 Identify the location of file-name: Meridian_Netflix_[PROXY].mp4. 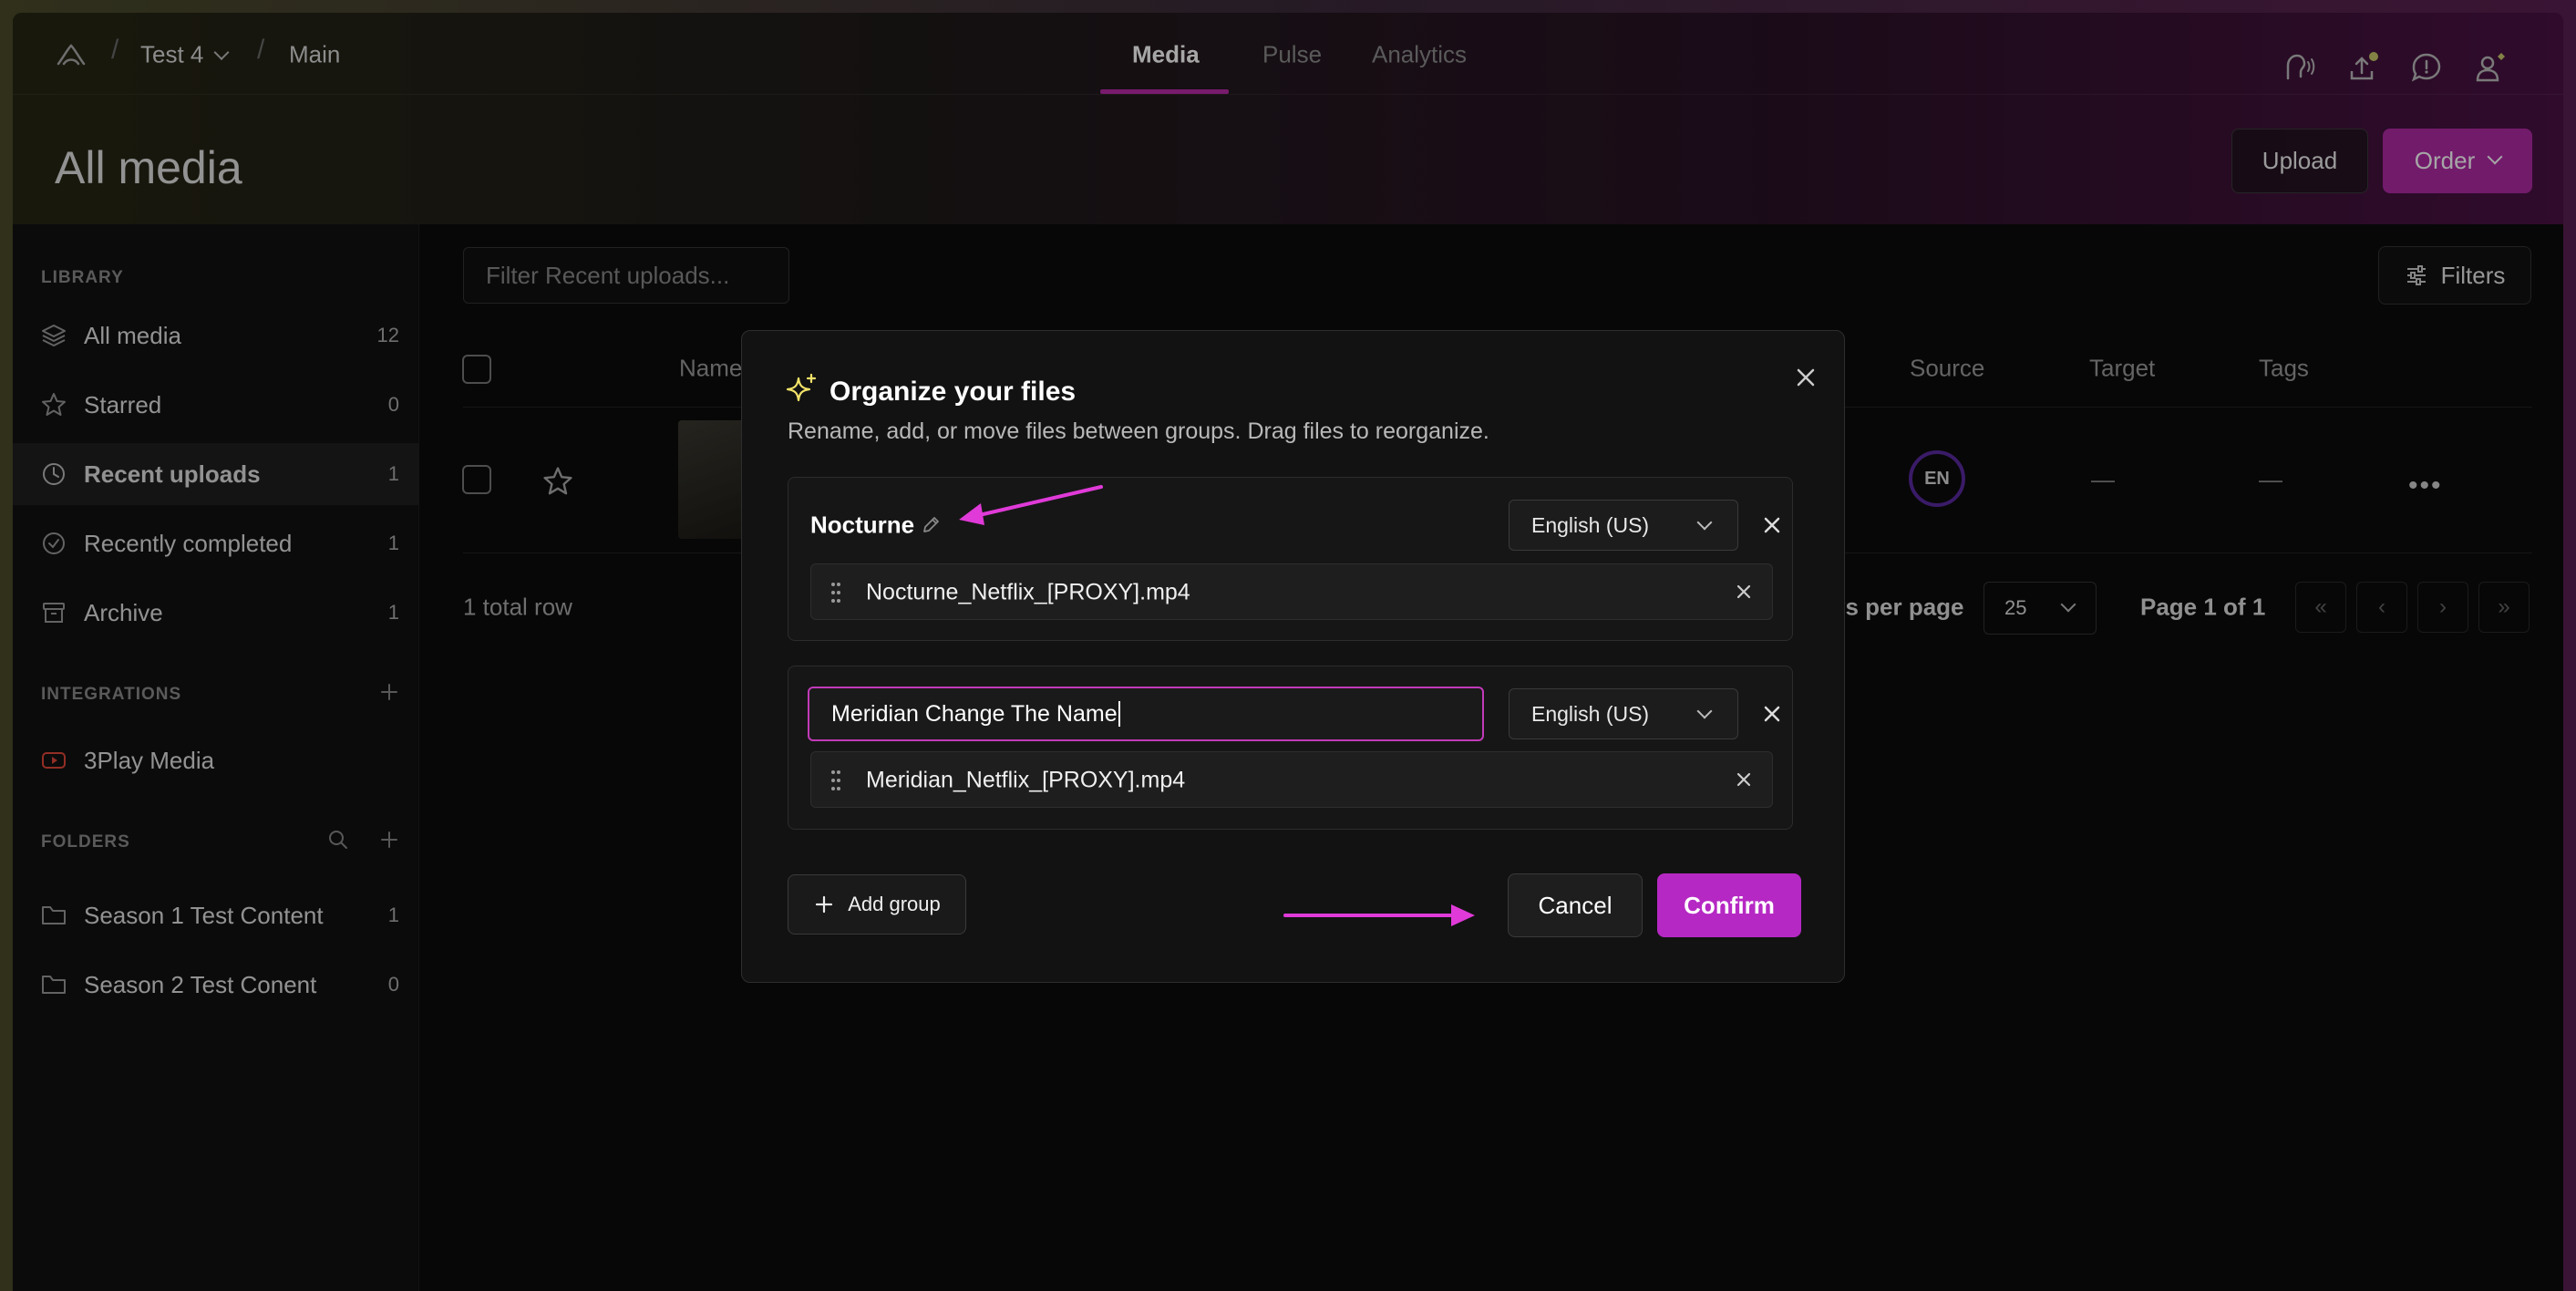
(1026, 780).